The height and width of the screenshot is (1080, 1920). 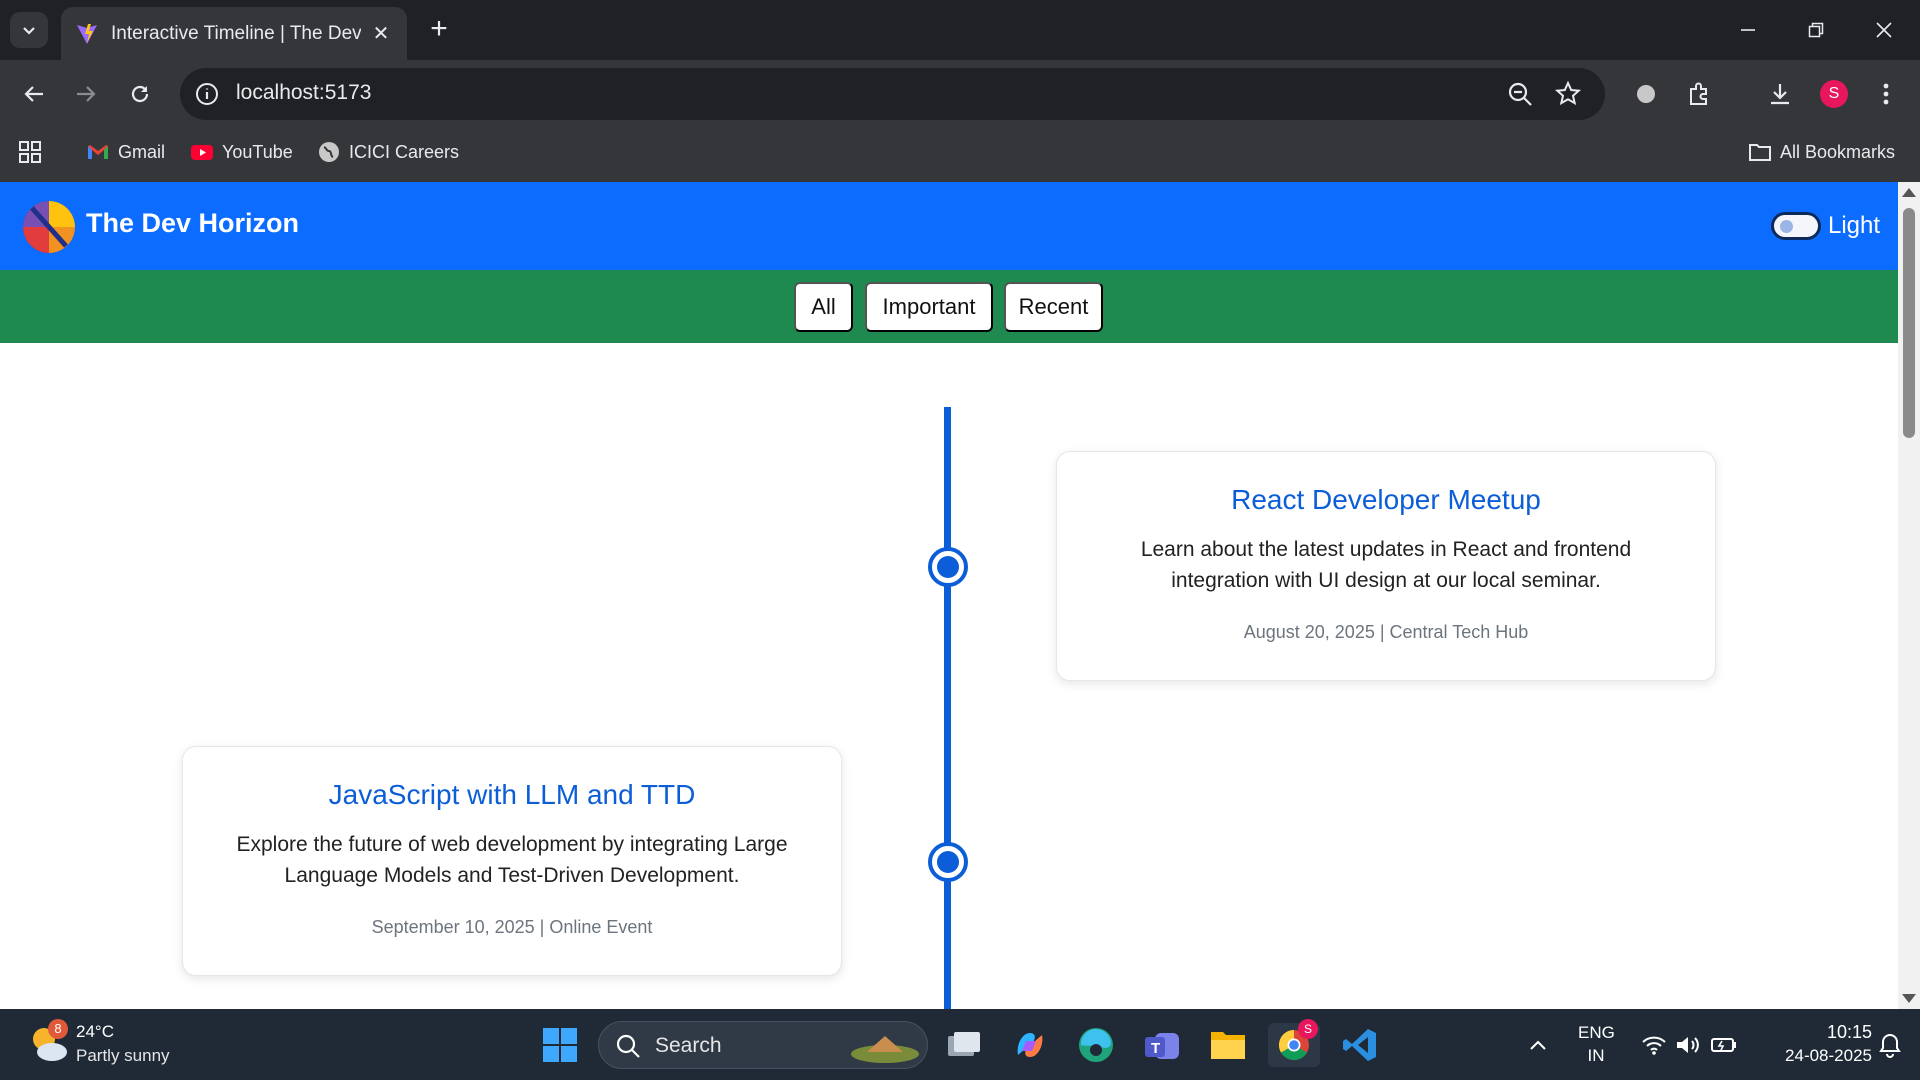 I want to click on search-icon, so click(x=628, y=1046).